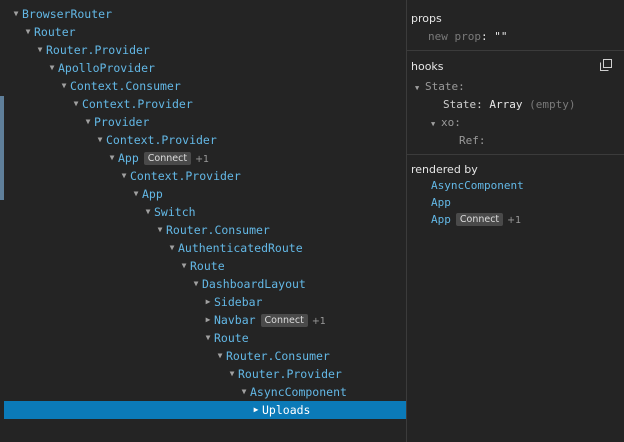 The width and height of the screenshot is (624, 442). Describe the element at coordinates (235, 320) in the screenshot. I see `tree-node-label: Navbar` at that location.